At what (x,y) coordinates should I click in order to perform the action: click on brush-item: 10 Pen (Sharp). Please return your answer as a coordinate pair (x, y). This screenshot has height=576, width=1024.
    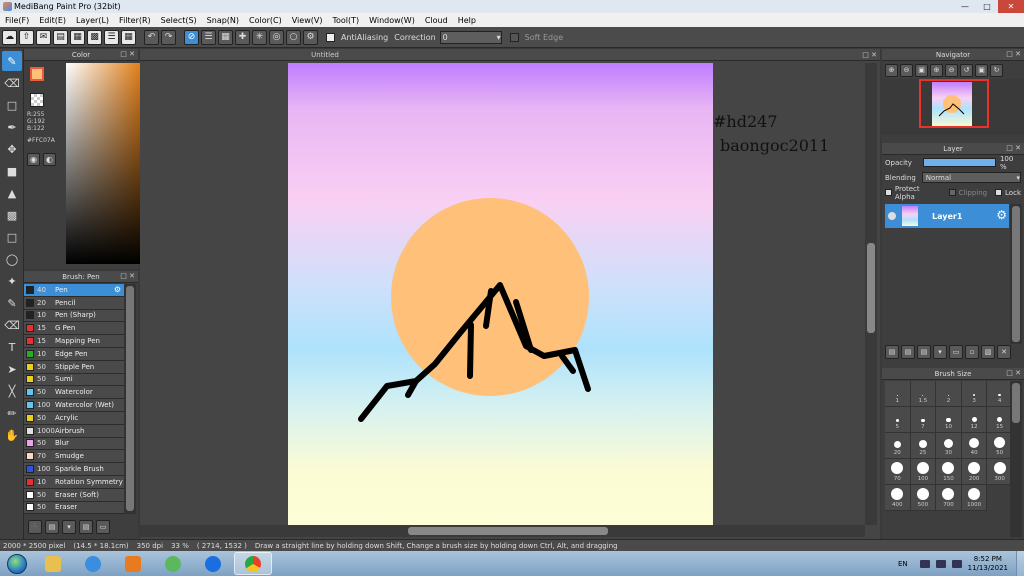
    Looking at the image, I should click on (74, 316).